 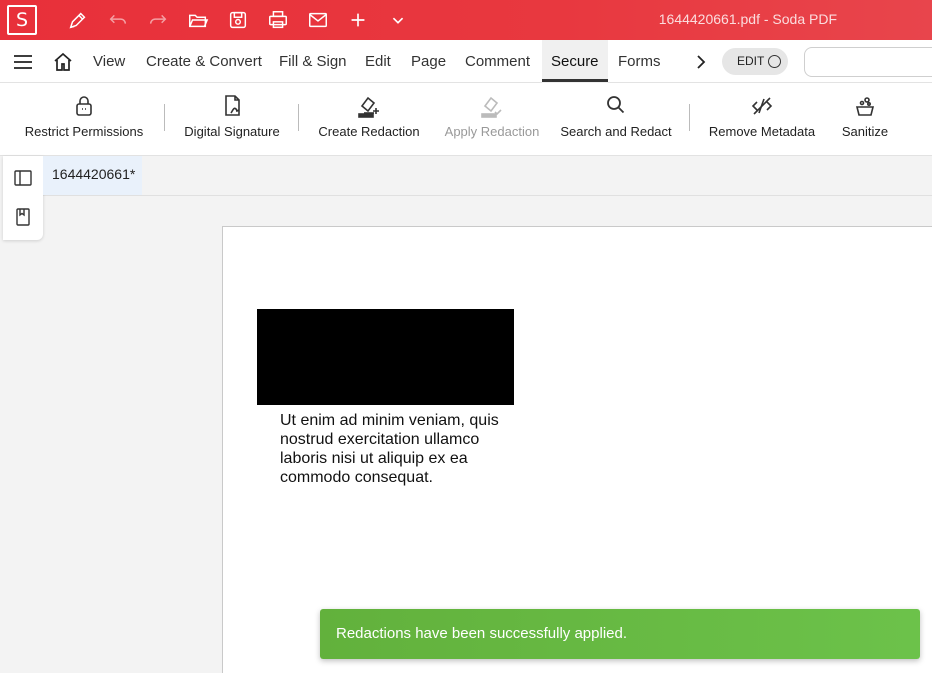 I want to click on tool-label: Restrict Permissions, so click(x=84, y=131).